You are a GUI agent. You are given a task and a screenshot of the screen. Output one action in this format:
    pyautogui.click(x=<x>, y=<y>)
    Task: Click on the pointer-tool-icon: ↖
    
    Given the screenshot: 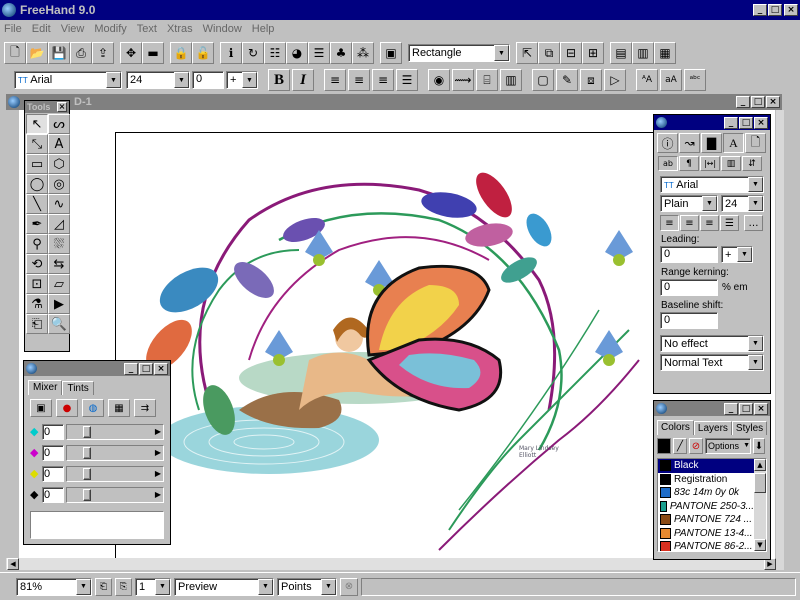 What is the action you would take?
    pyautogui.click(x=37, y=124)
    